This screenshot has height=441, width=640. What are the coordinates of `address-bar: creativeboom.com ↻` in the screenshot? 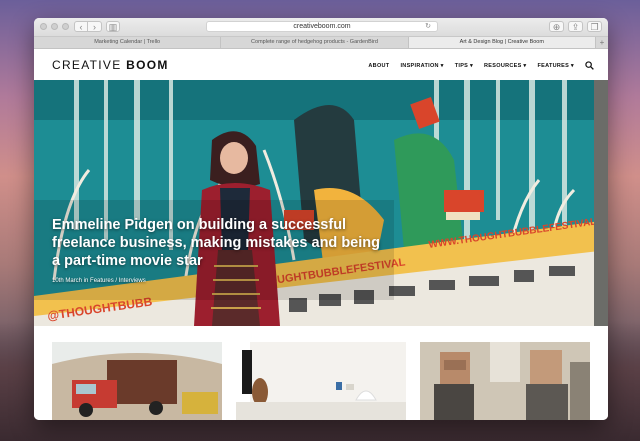 It's located at (322, 26).